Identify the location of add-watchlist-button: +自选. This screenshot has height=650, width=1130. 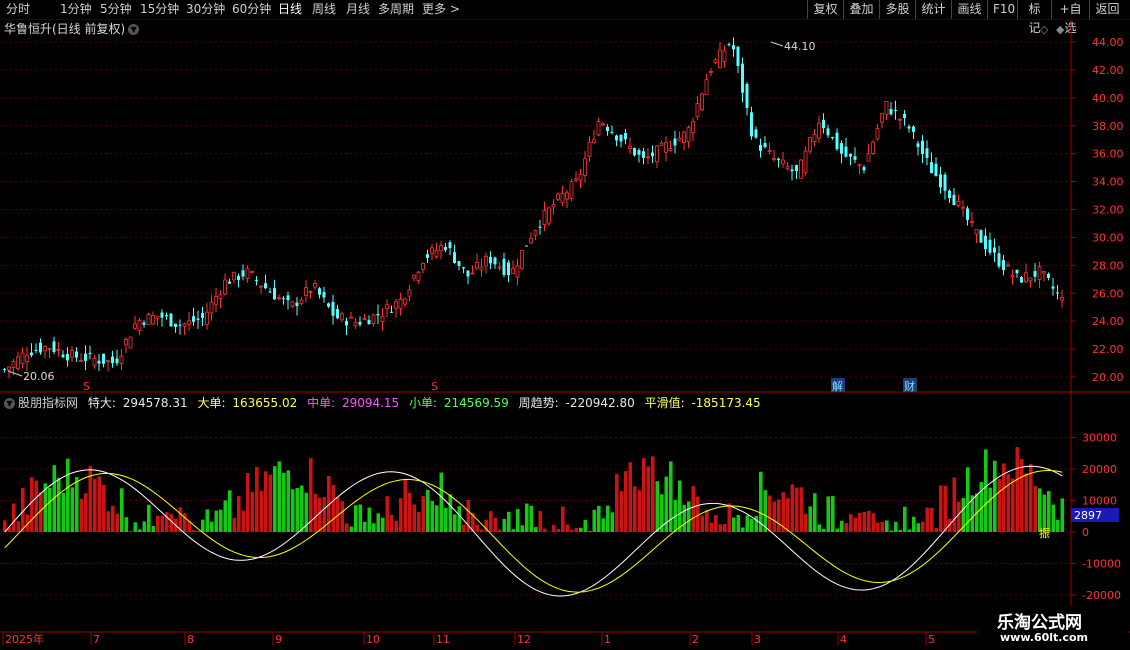
(1070, 17).